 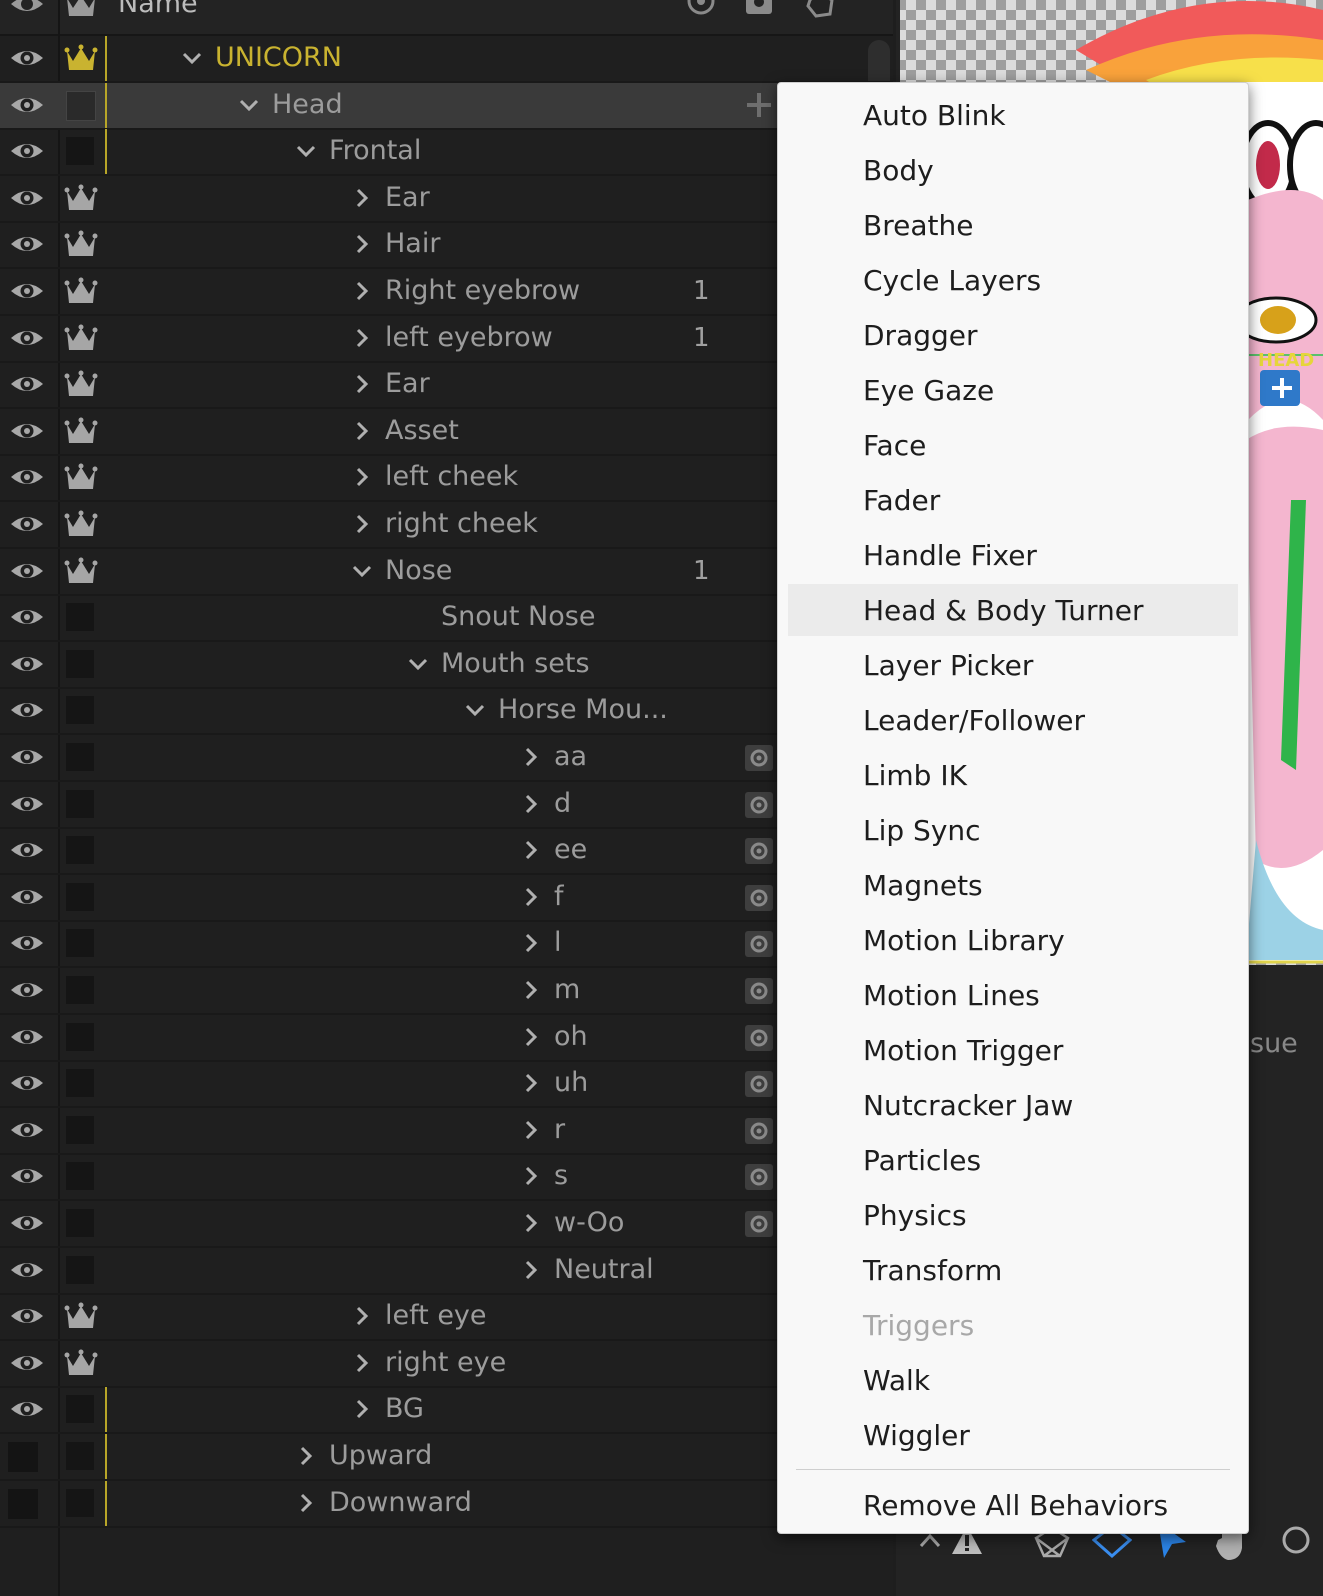 I want to click on layer-name-frontal: Frontal, so click(x=375, y=151).